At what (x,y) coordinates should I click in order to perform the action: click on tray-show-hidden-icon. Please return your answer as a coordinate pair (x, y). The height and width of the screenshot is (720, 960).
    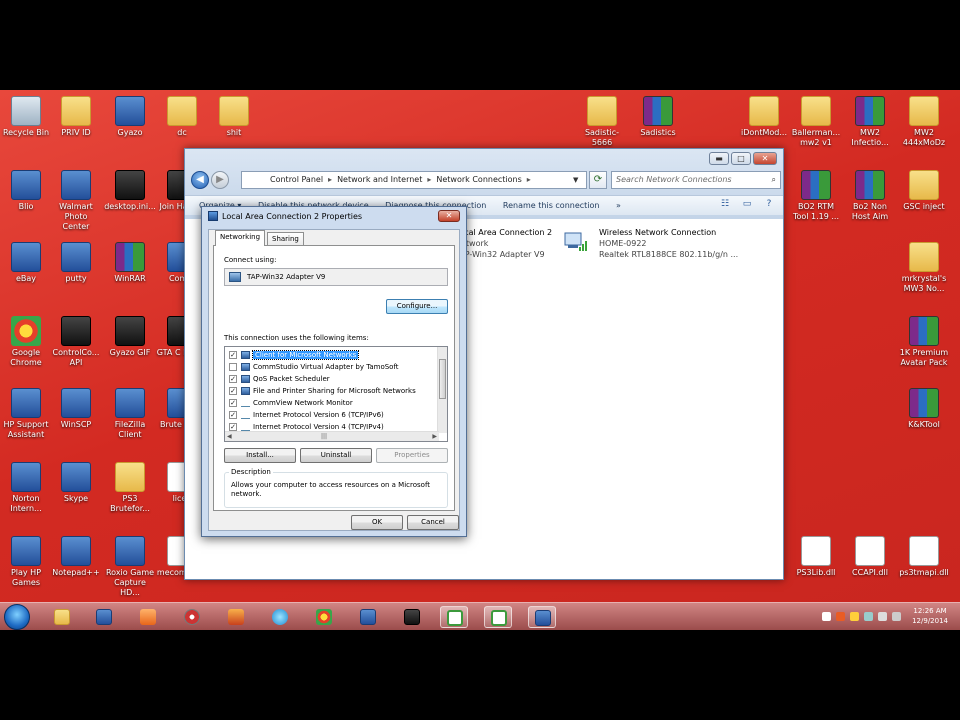
    Looking at the image, I should click on (826, 616).